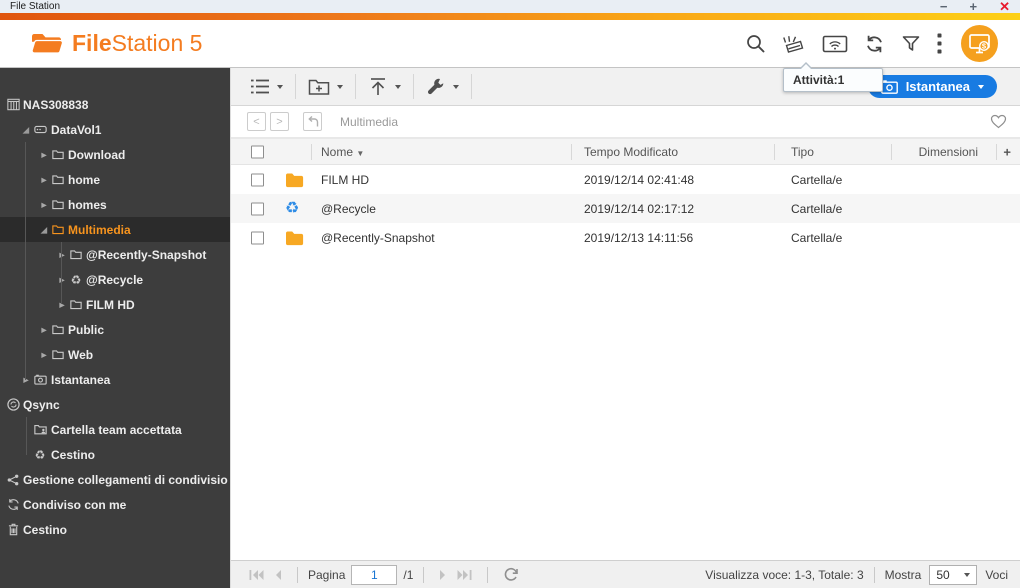 This screenshot has height=588, width=1020. Describe the element at coordinates (442, 87) in the screenshot. I see `tools-button` at that location.